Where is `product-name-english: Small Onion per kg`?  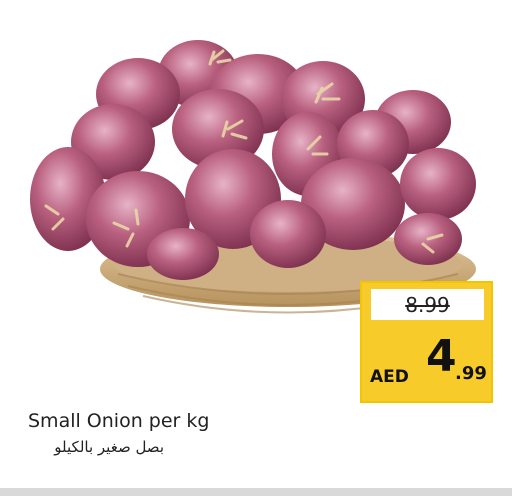
product-name-english: Small Onion per kg is located at coordinates (119, 421).